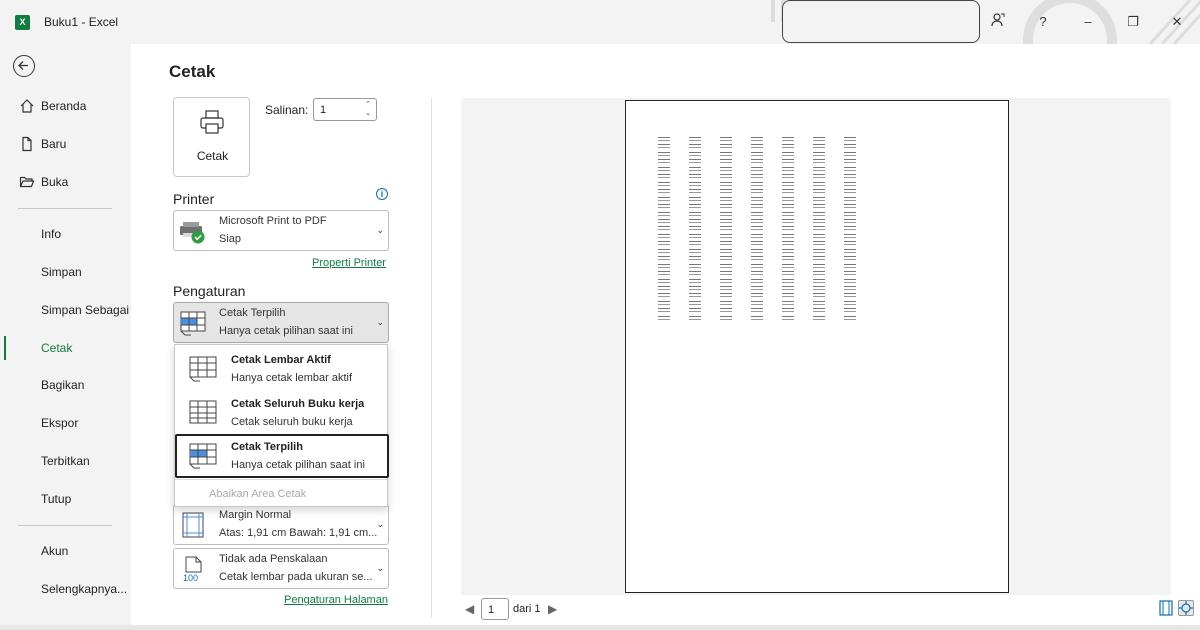  I want to click on nav-item-ekspor: Ekspor, so click(65, 423).